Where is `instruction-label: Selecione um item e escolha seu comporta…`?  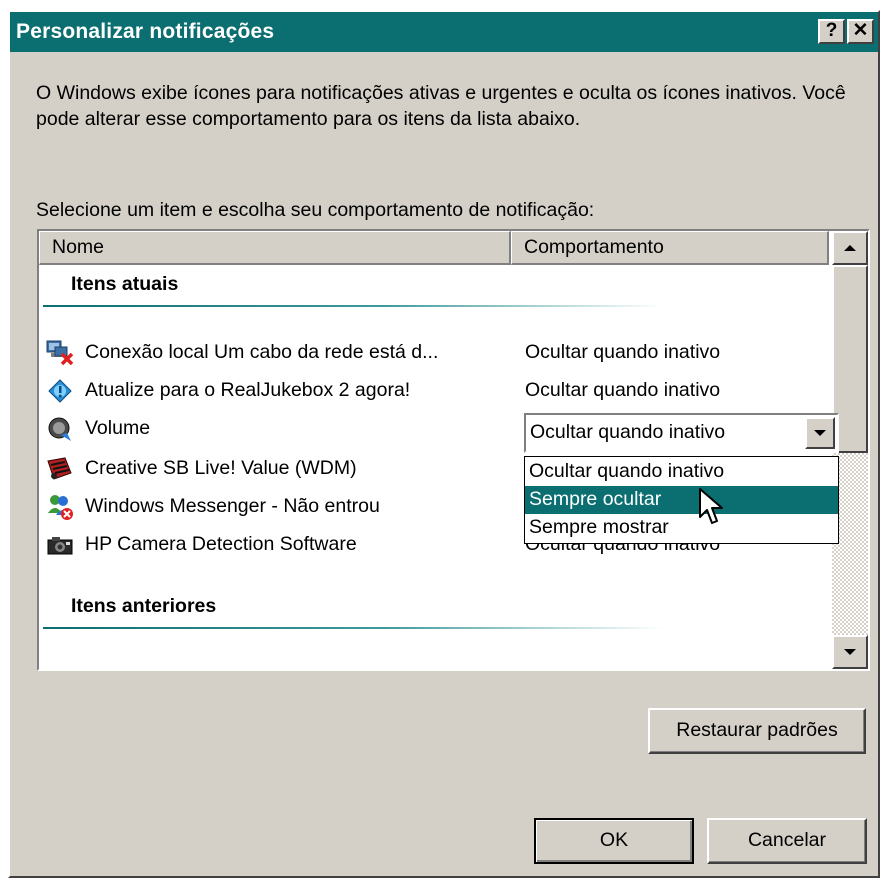 instruction-label: Selecione um item e escolha seu comporta… is located at coordinates (315, 210).